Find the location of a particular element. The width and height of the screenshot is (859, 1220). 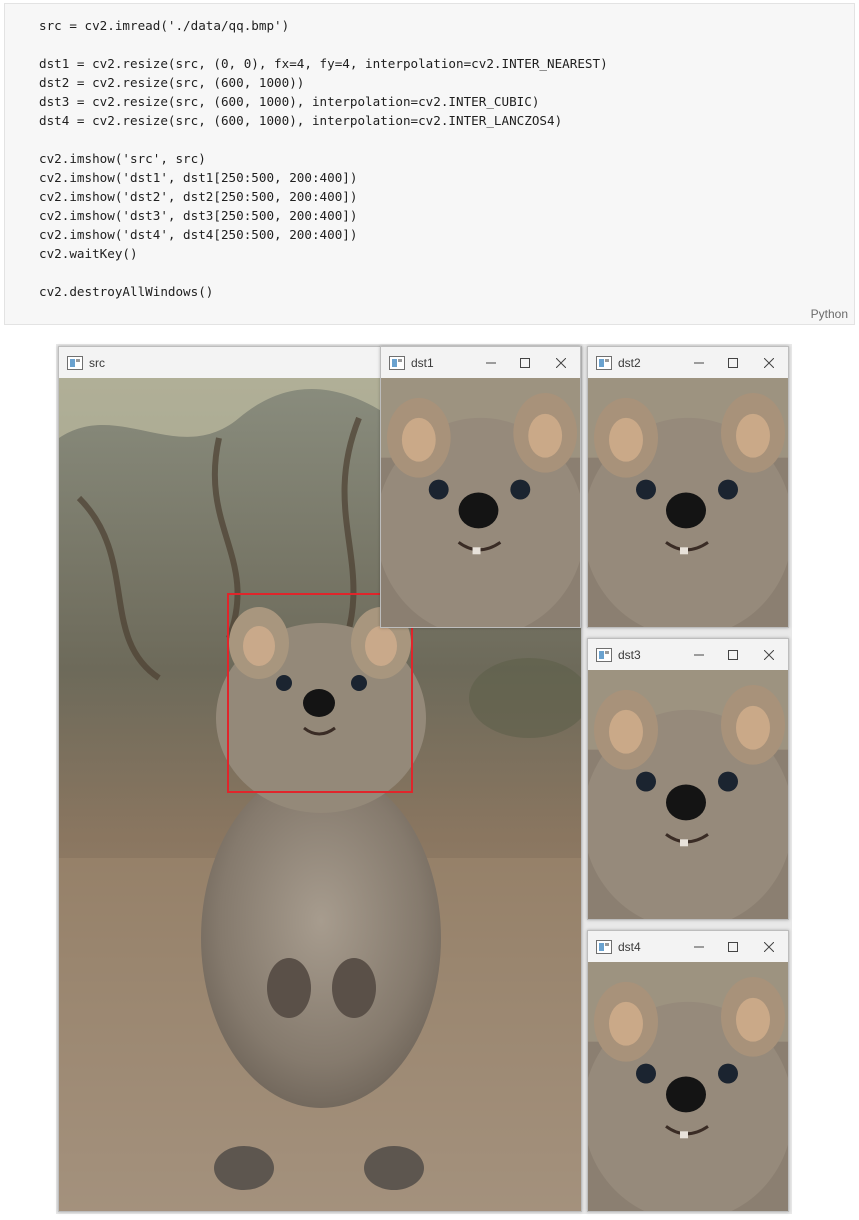

code-line: cv2.destroyAllWindows() is located at coordinates (126, 291).